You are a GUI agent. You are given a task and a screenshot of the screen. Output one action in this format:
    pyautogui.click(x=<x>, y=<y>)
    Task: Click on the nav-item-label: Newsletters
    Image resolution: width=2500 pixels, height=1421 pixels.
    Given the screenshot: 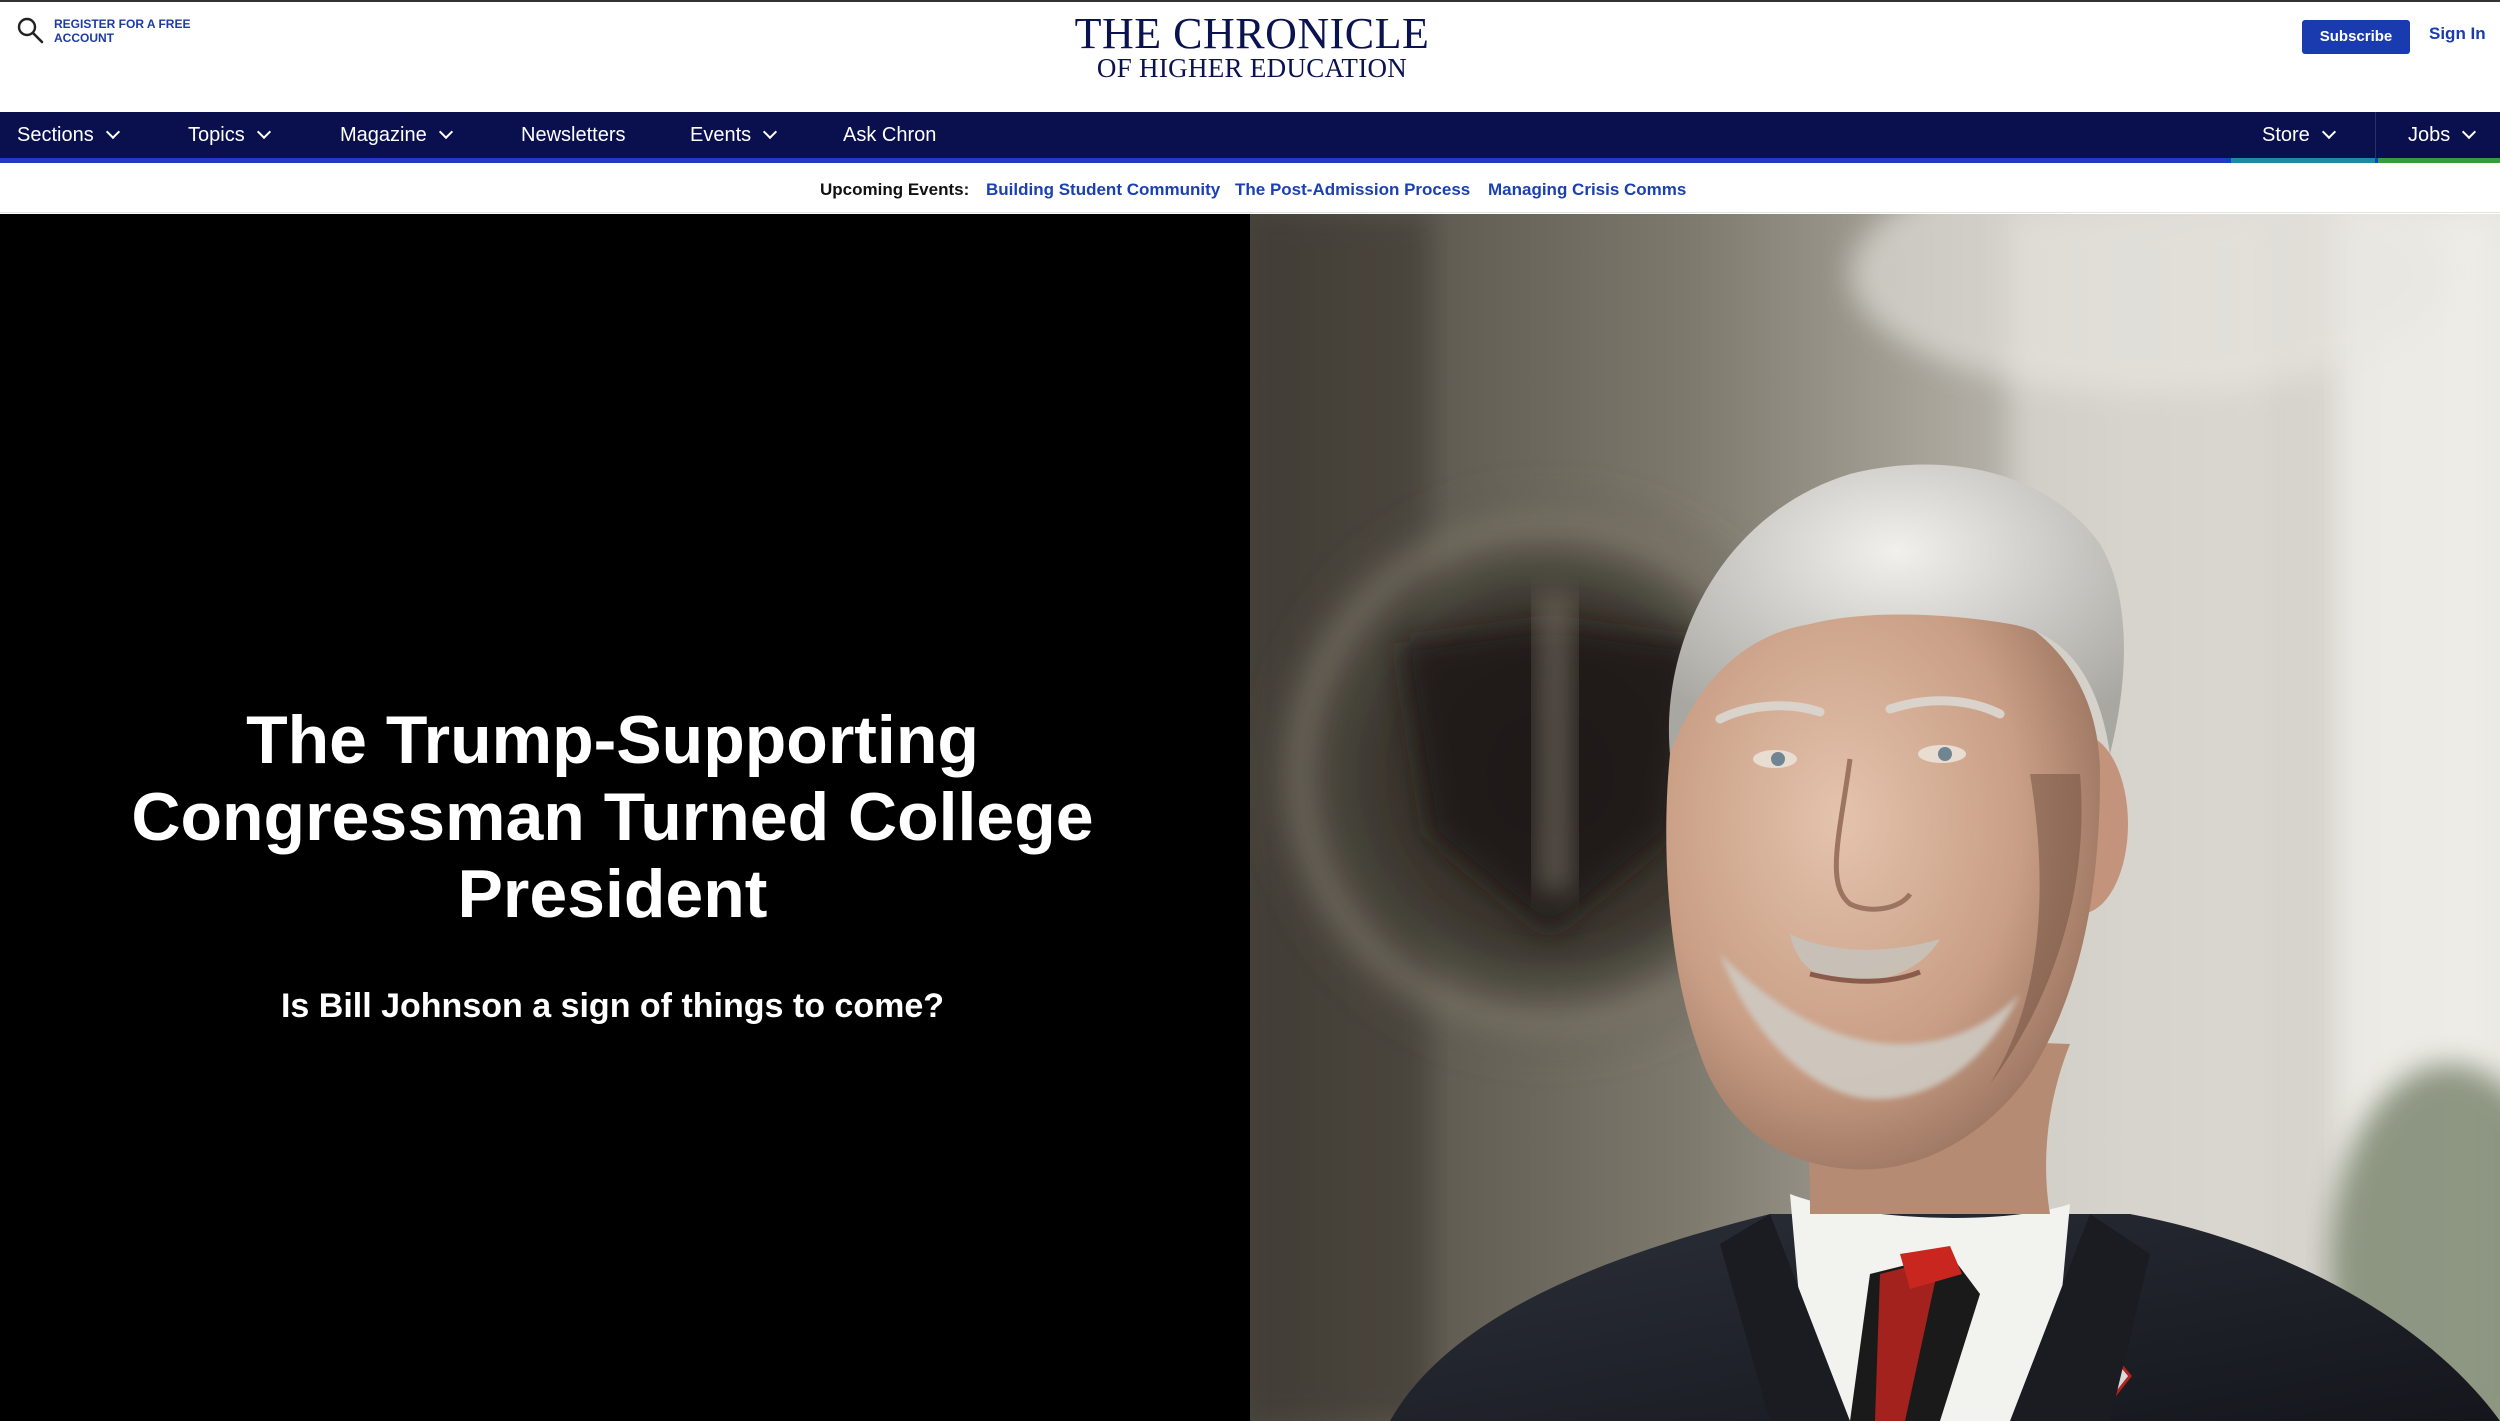 What is the action you would take?
    pyautogui.click(x=573, y=135)
    